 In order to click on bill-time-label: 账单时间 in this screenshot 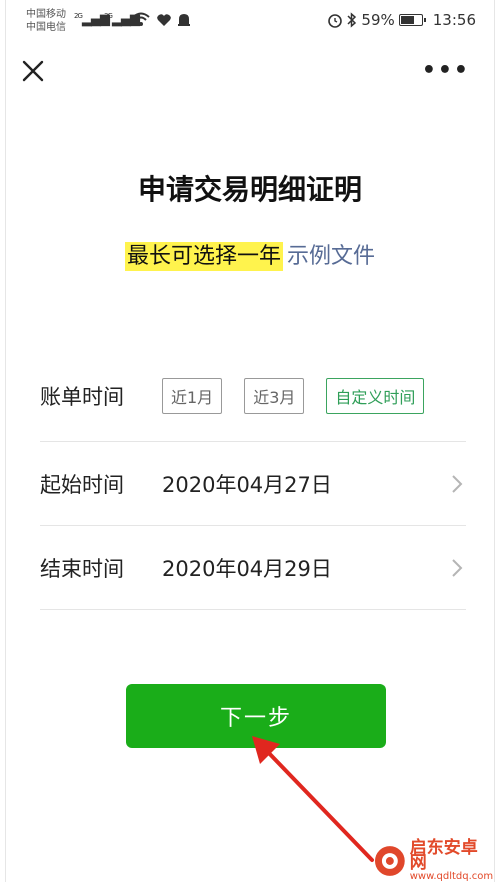, I will do `click(82, 396)`.